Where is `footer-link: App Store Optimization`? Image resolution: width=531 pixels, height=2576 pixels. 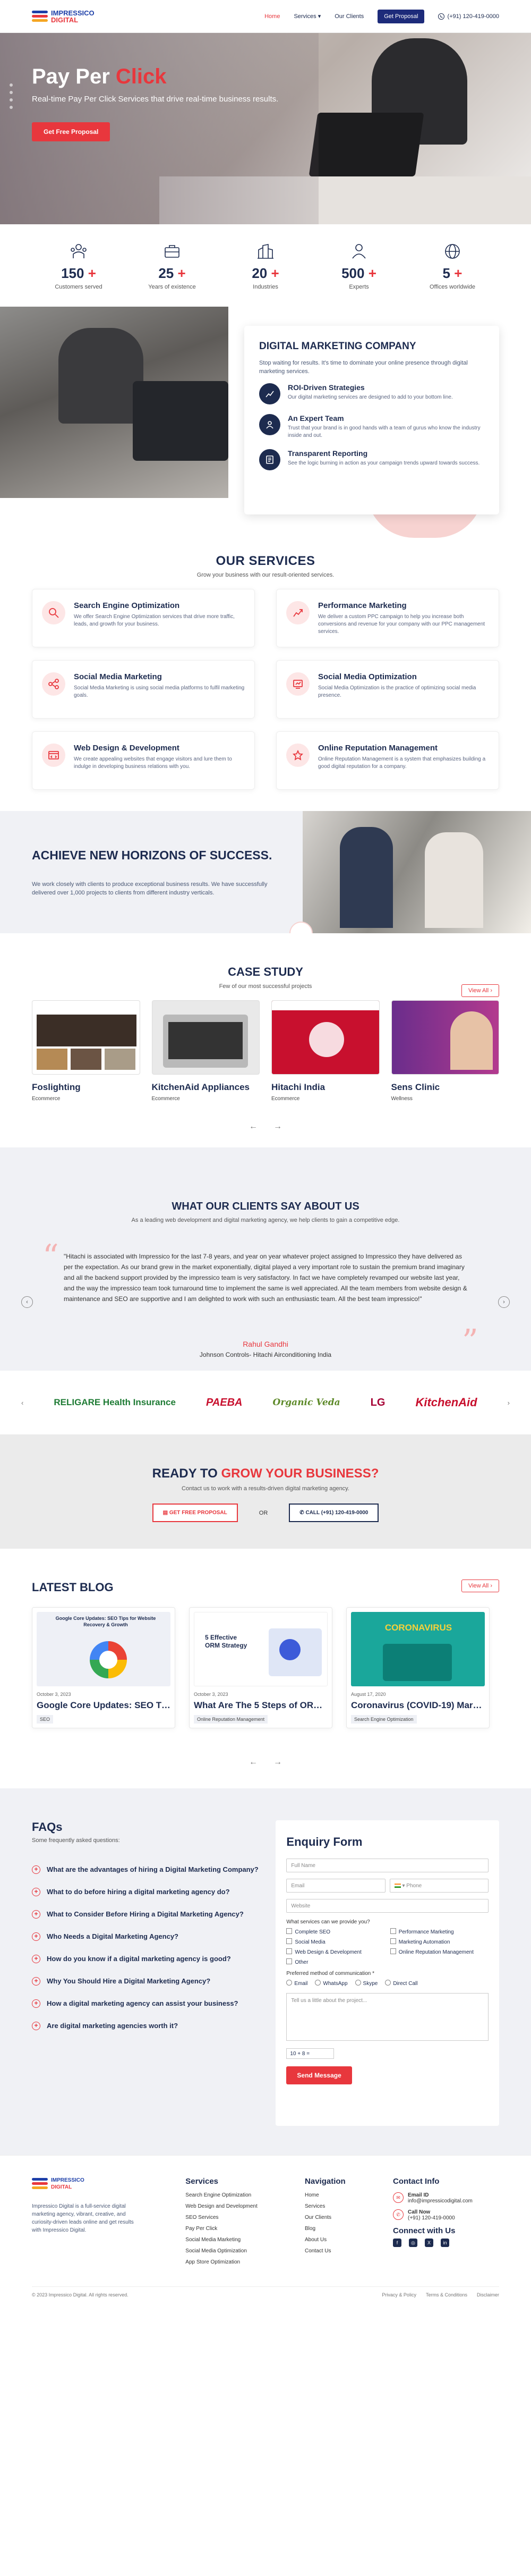
footer-link: App Store Optimization is located at coordinates (221, 2262).